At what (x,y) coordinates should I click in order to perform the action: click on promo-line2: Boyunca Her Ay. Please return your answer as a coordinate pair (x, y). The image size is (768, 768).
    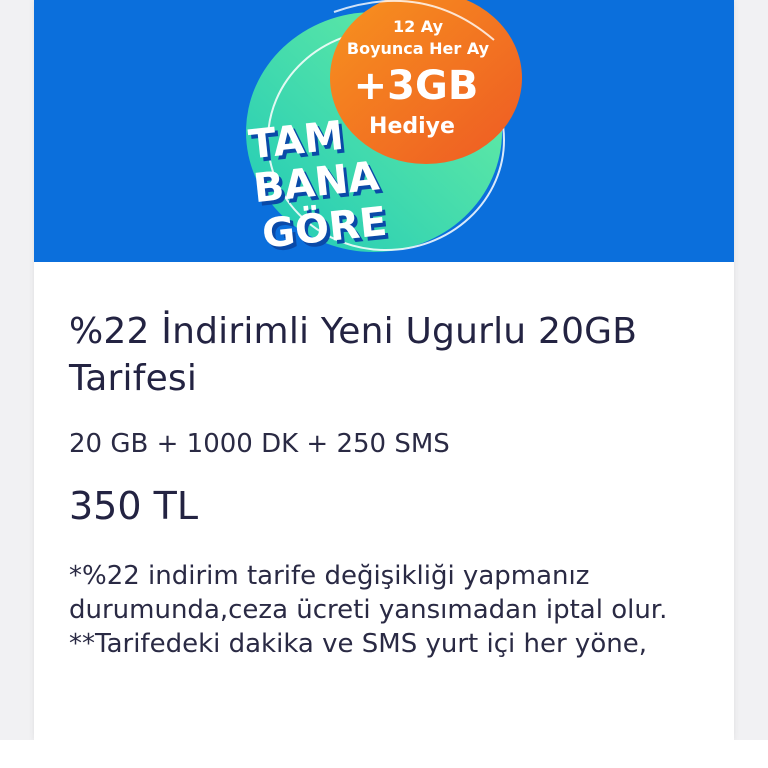
    Looking at the image, I should click on (418, 48).